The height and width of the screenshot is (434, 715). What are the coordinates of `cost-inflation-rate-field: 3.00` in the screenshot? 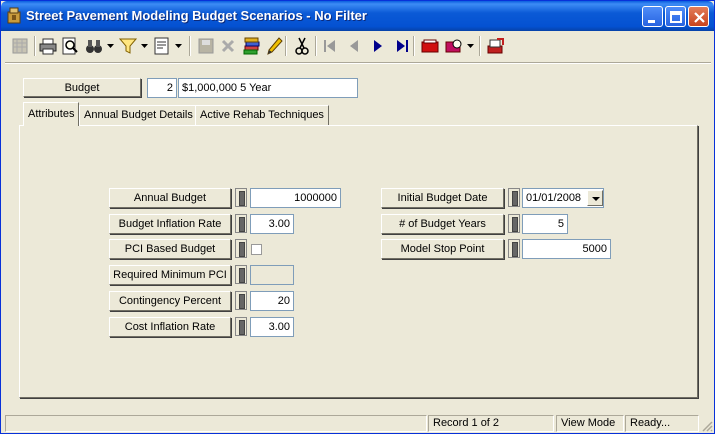 It's located at (272, 327).